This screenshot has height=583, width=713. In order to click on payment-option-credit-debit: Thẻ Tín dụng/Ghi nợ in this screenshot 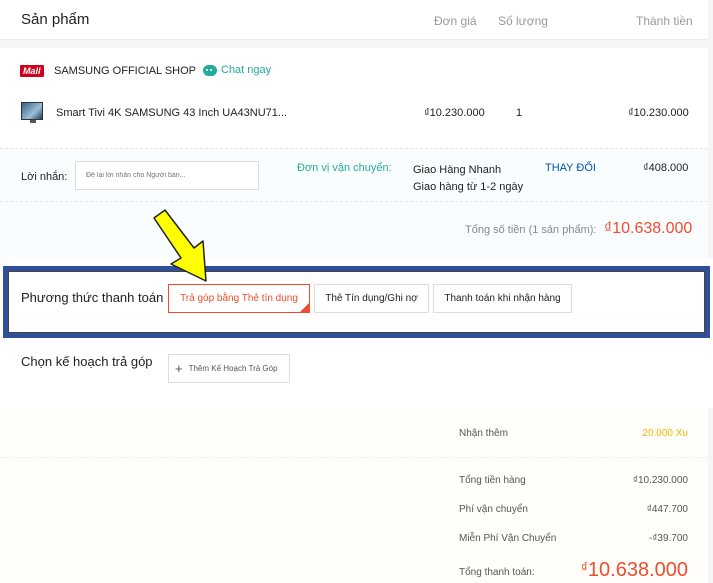, I will do `click(371, 298)`.